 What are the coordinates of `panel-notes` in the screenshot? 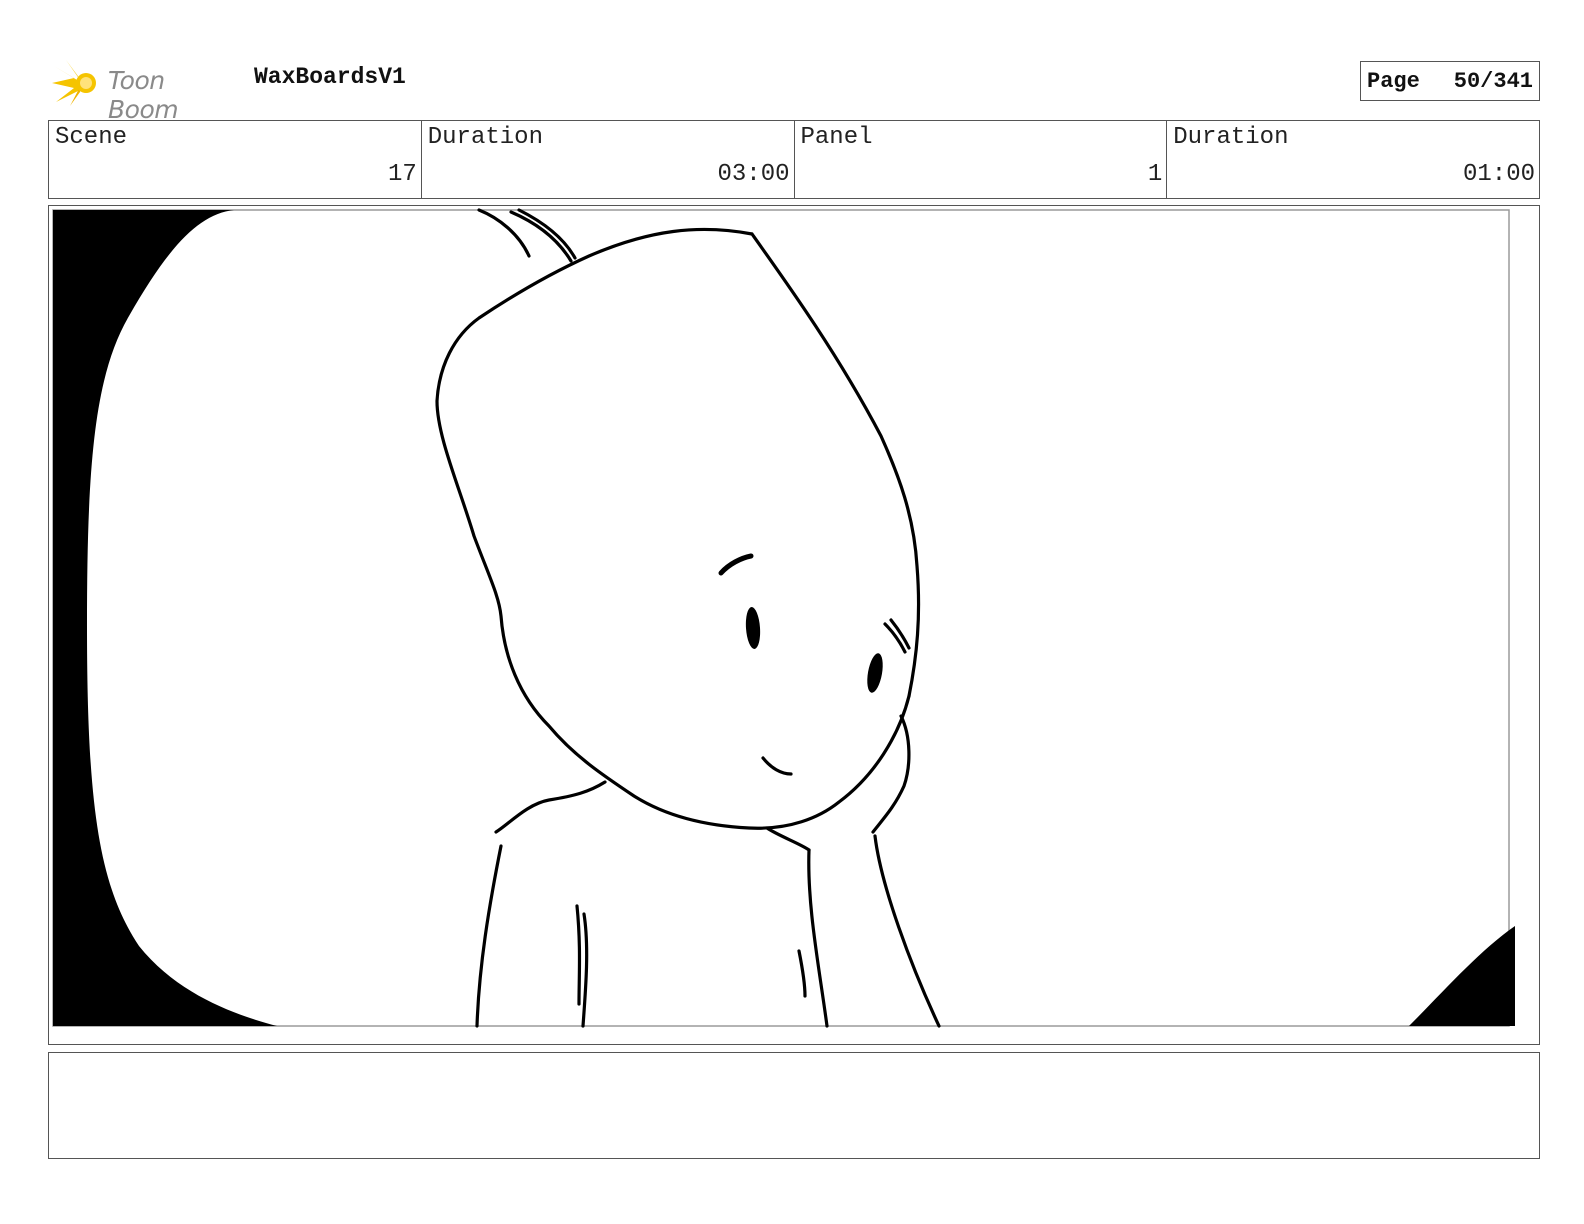 It's located at (794, 1105).